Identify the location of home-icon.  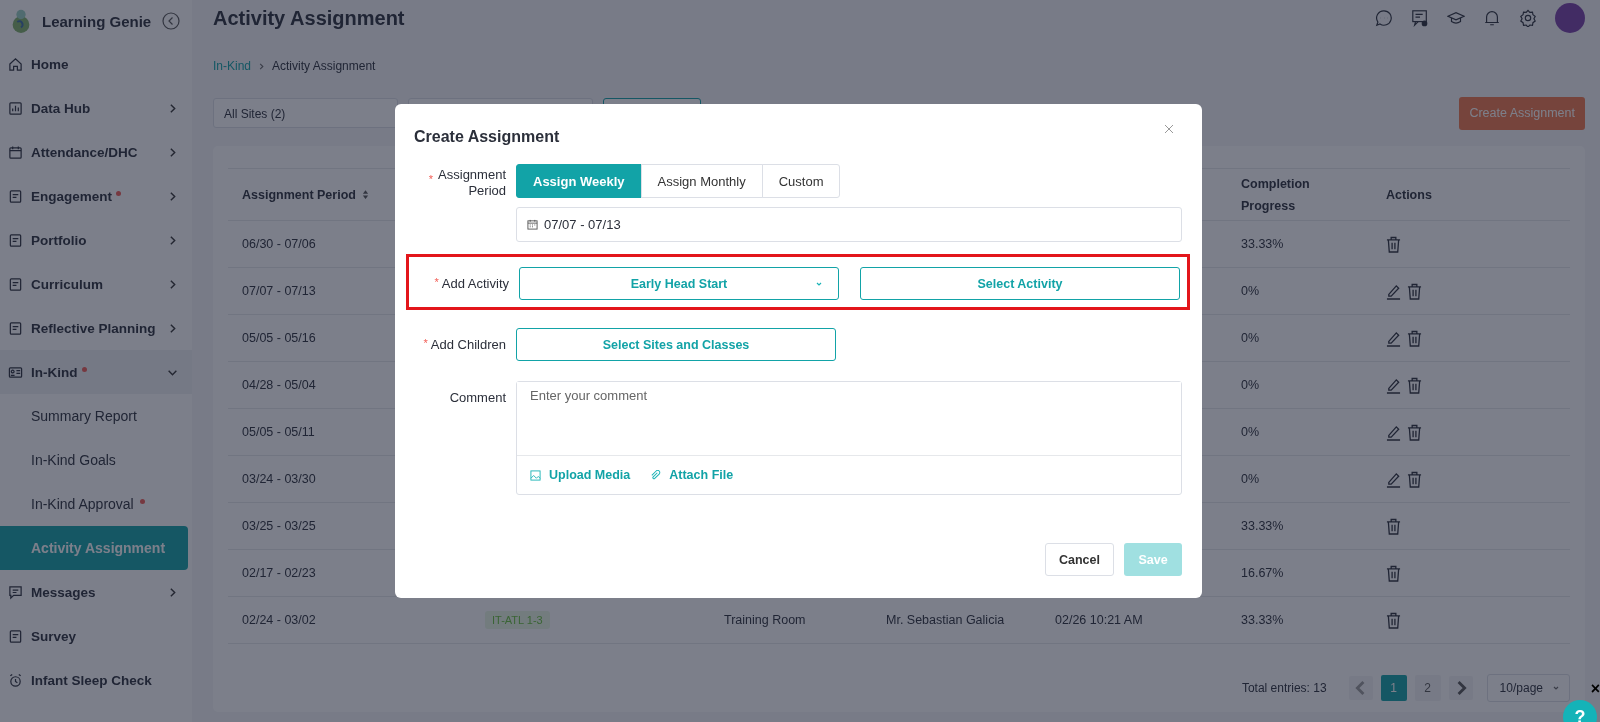
(15, 64).